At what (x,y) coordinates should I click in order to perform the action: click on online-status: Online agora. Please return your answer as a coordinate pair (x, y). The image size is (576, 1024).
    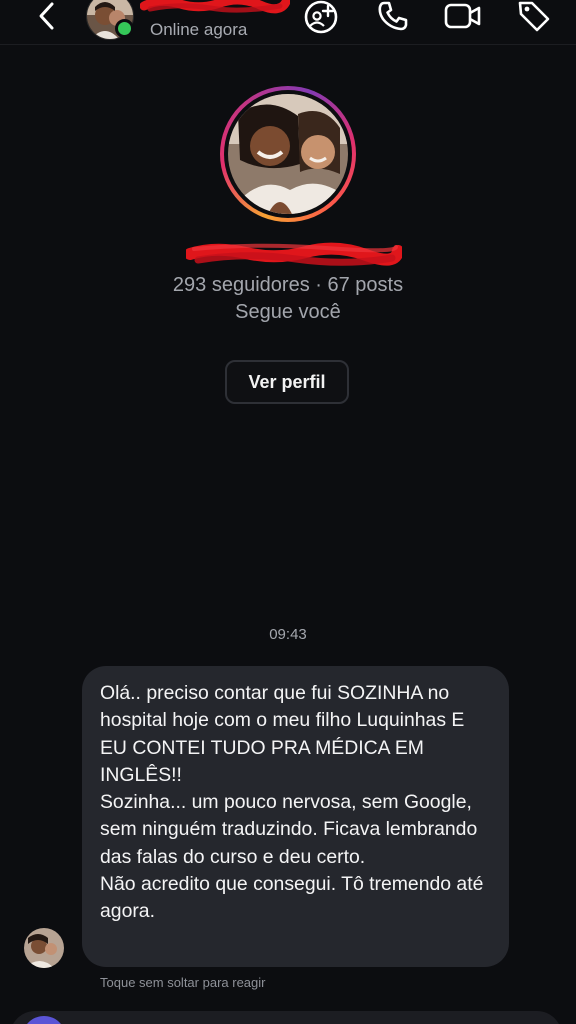
    Looking at the image, I should click on (199, 29).